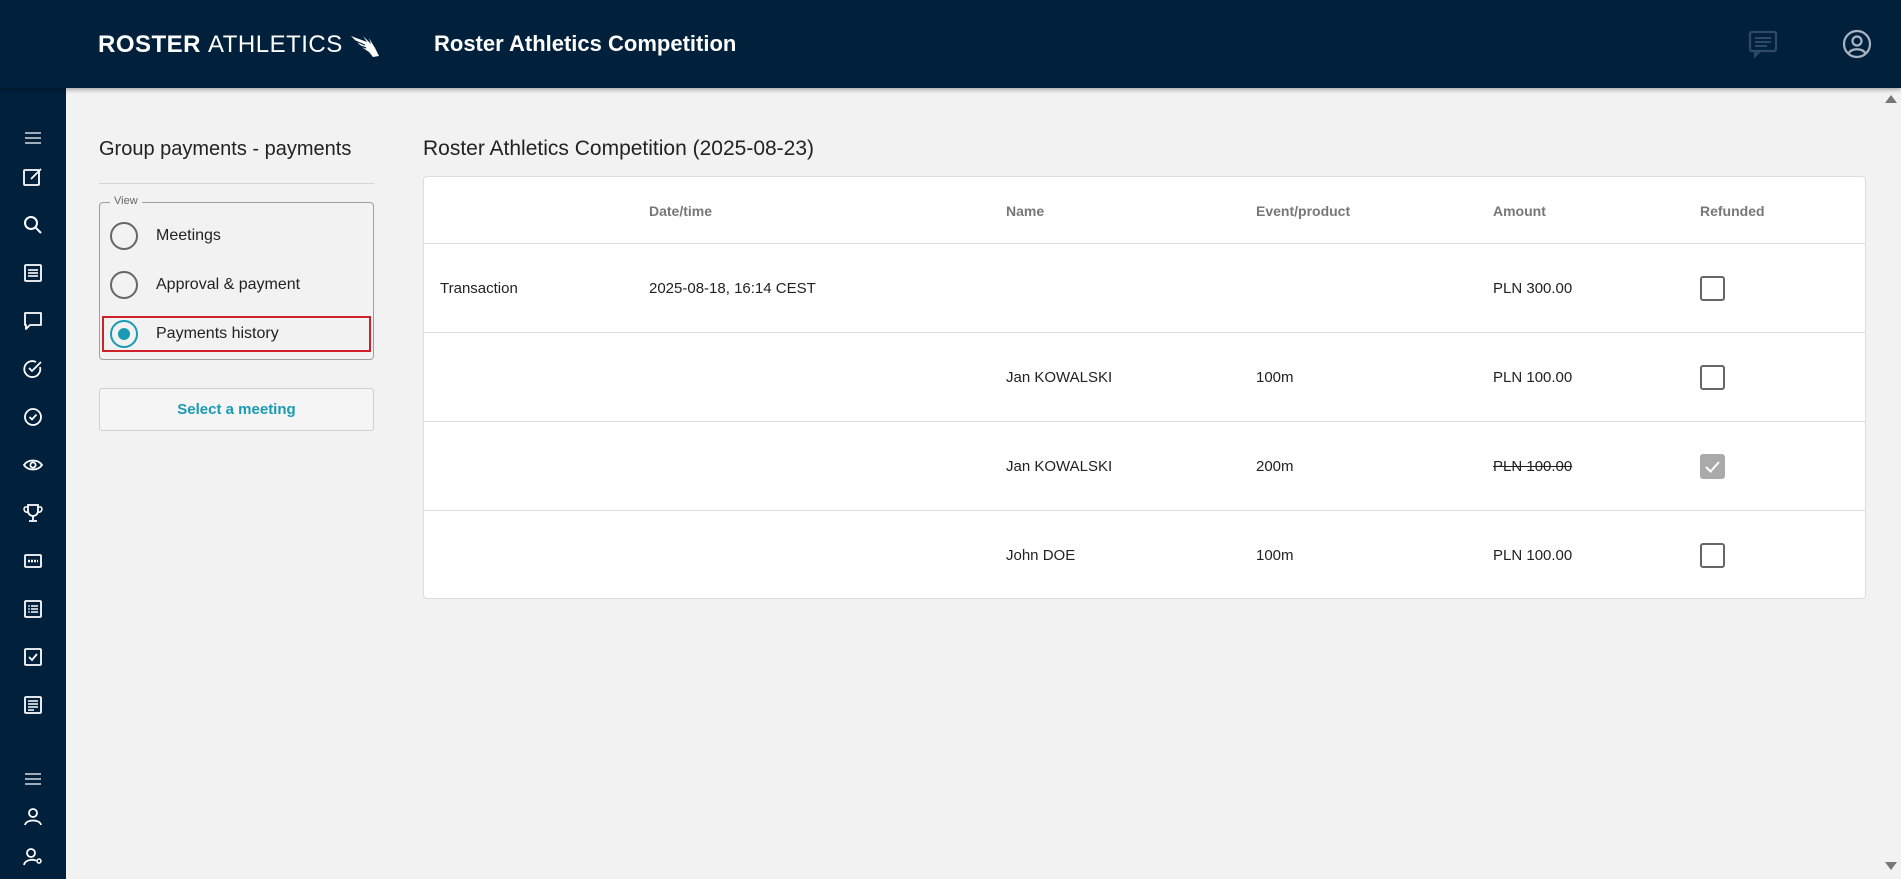  I want to click on table-row: Jan KOWALSKI 200m PLN 100.00, so click(1144, 466).